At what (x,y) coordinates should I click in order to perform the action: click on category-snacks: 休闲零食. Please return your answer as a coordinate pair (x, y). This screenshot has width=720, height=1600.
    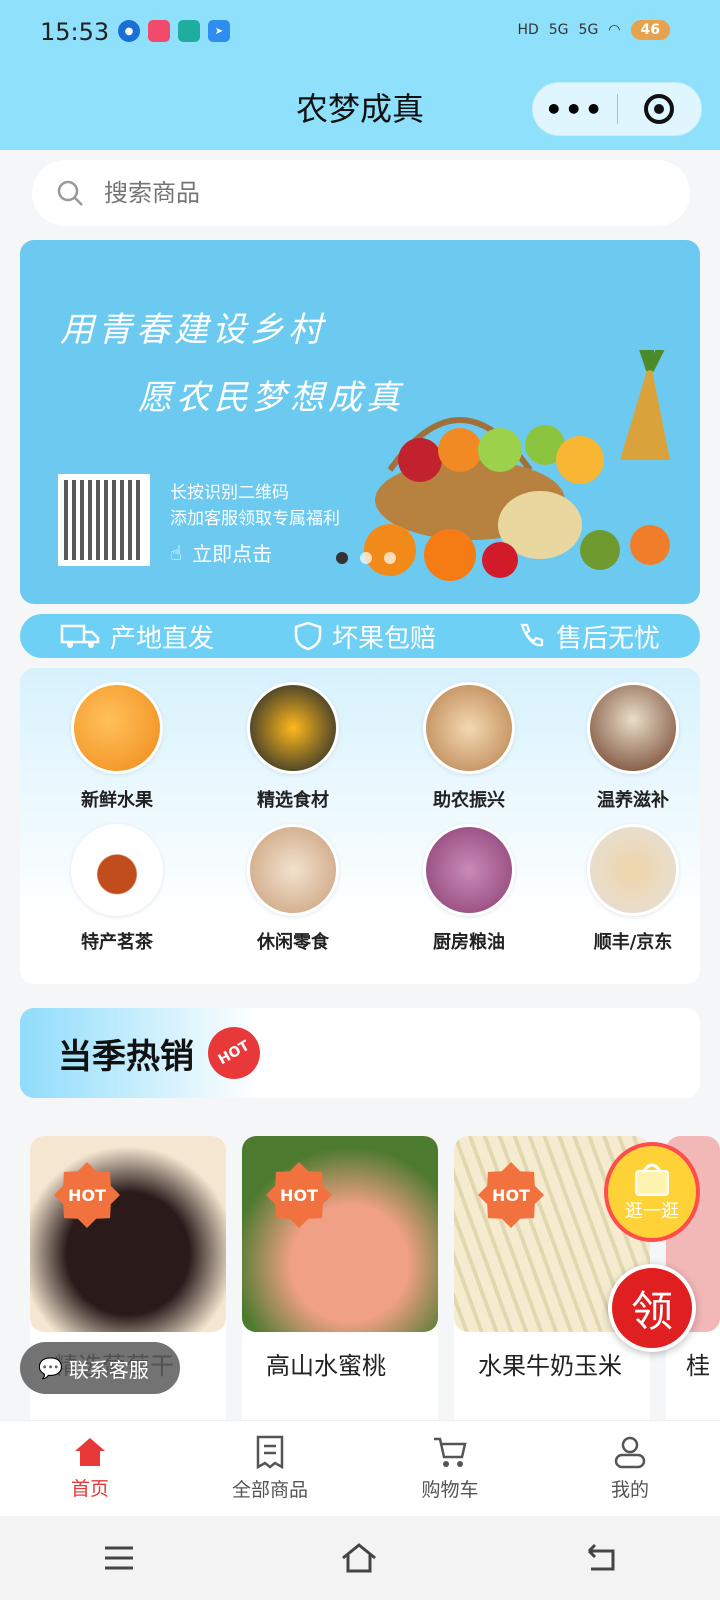
    Looking at the image, I should click on (293, 889).